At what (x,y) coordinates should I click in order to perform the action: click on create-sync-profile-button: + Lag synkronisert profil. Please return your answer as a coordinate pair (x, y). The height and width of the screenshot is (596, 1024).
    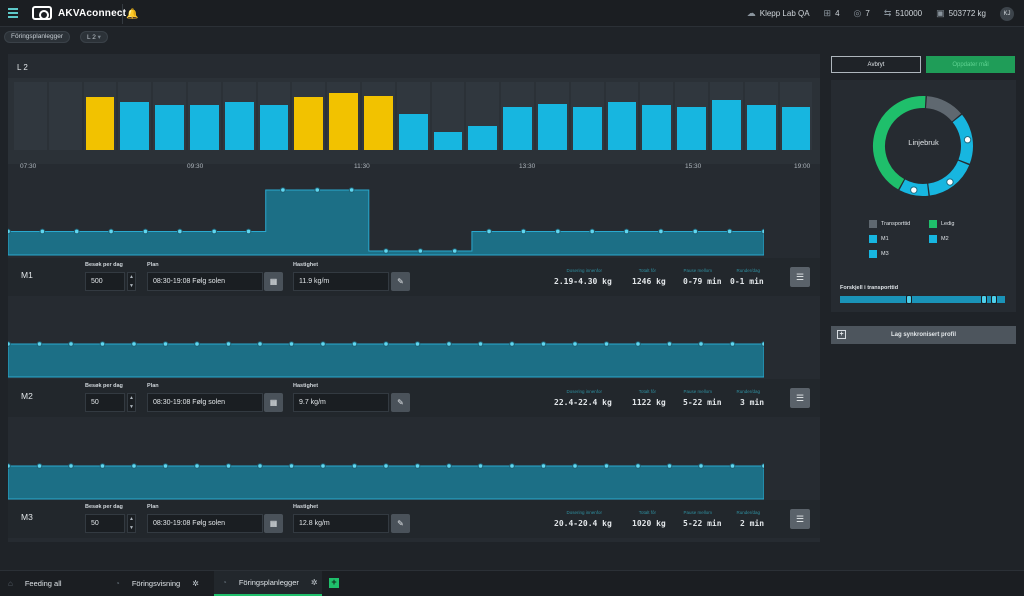
    Looking at the image, I should click on (923, 335).